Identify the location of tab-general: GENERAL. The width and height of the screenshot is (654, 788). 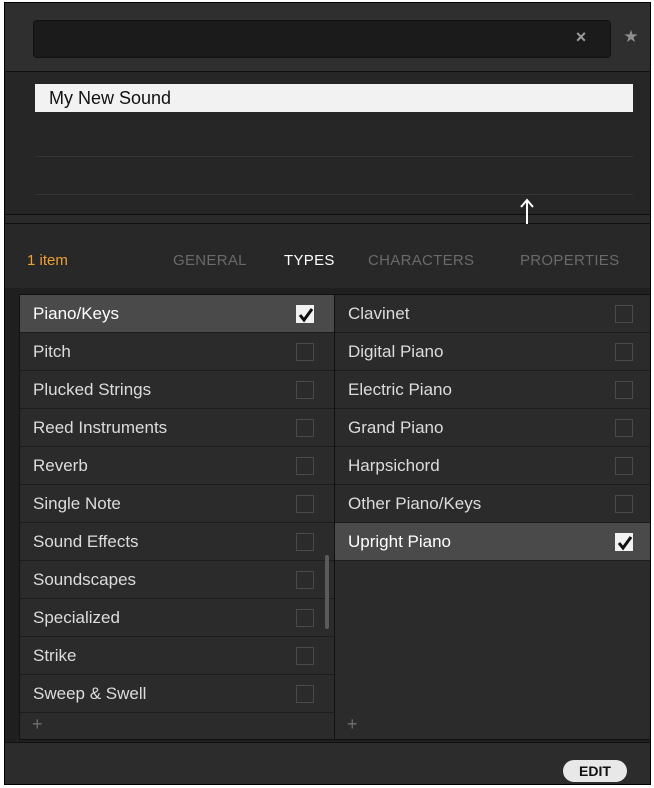
(210, 260).